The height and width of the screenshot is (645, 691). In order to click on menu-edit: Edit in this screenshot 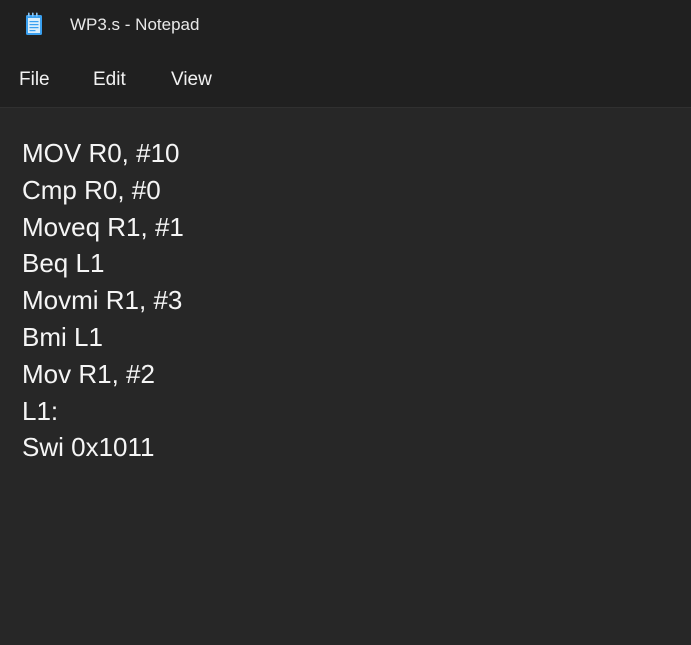, I will do `click(109, 80)`.